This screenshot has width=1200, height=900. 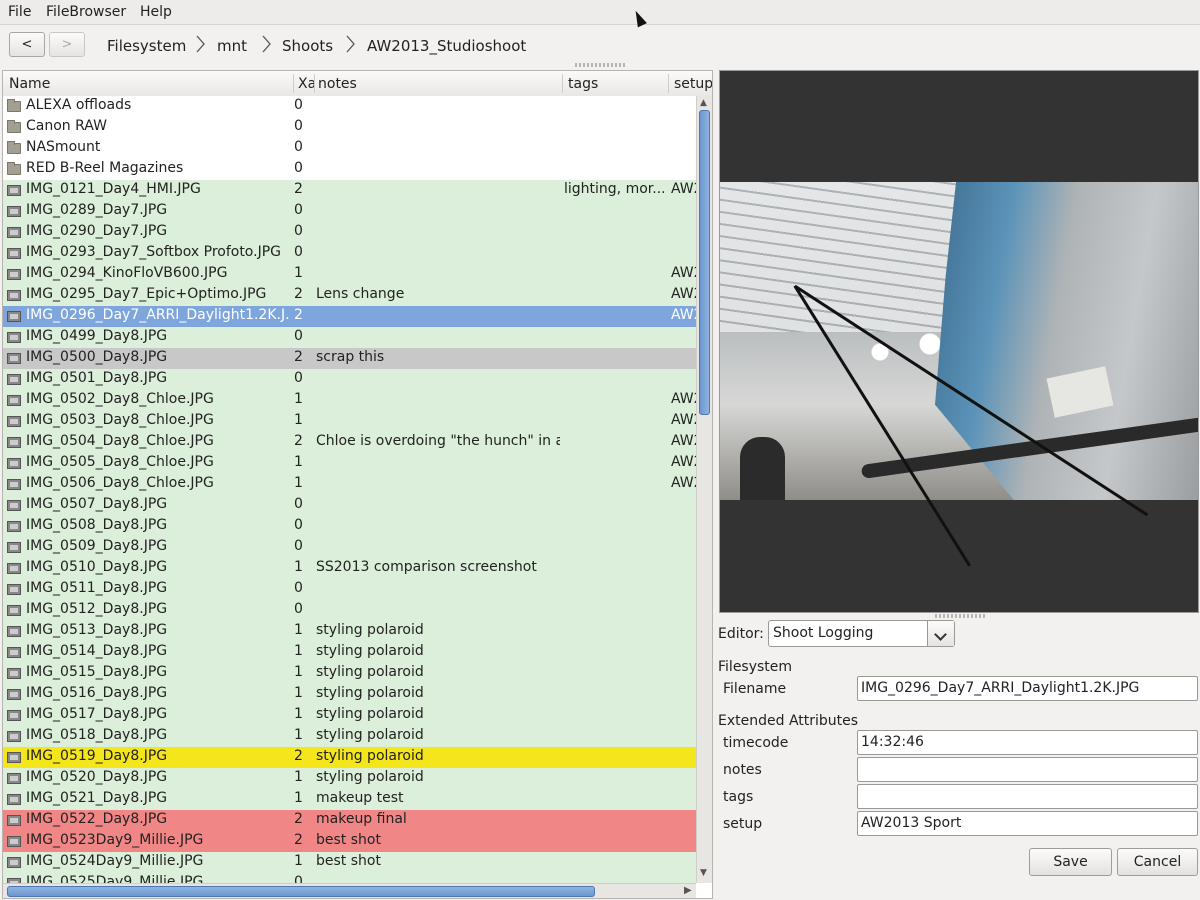 What do you see at coordinates (349, 484) in the screenshot?
I see `file-row: IMG_0506_Day8_Chloe.JPG 1 AW2` at bounding box center [349, 484].